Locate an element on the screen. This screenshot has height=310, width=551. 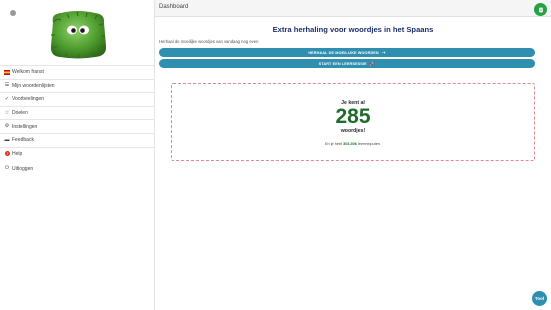
sidebar-item-wordlists: ☰ Mijn woordenlijsten is located at coordinates (77, 85).